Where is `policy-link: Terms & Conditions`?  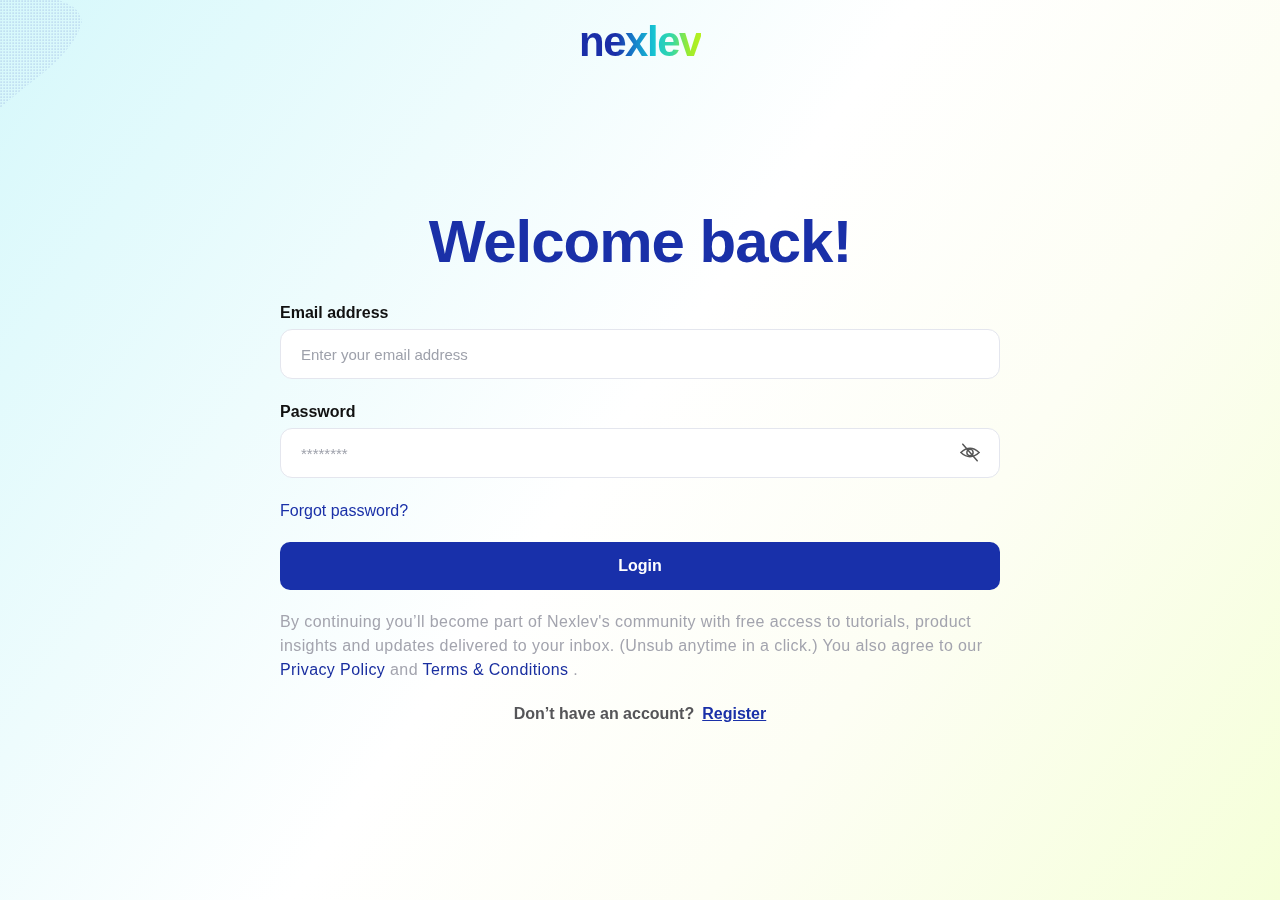 policy-link: Terms & Conditions is located at coordinates (495, 669).